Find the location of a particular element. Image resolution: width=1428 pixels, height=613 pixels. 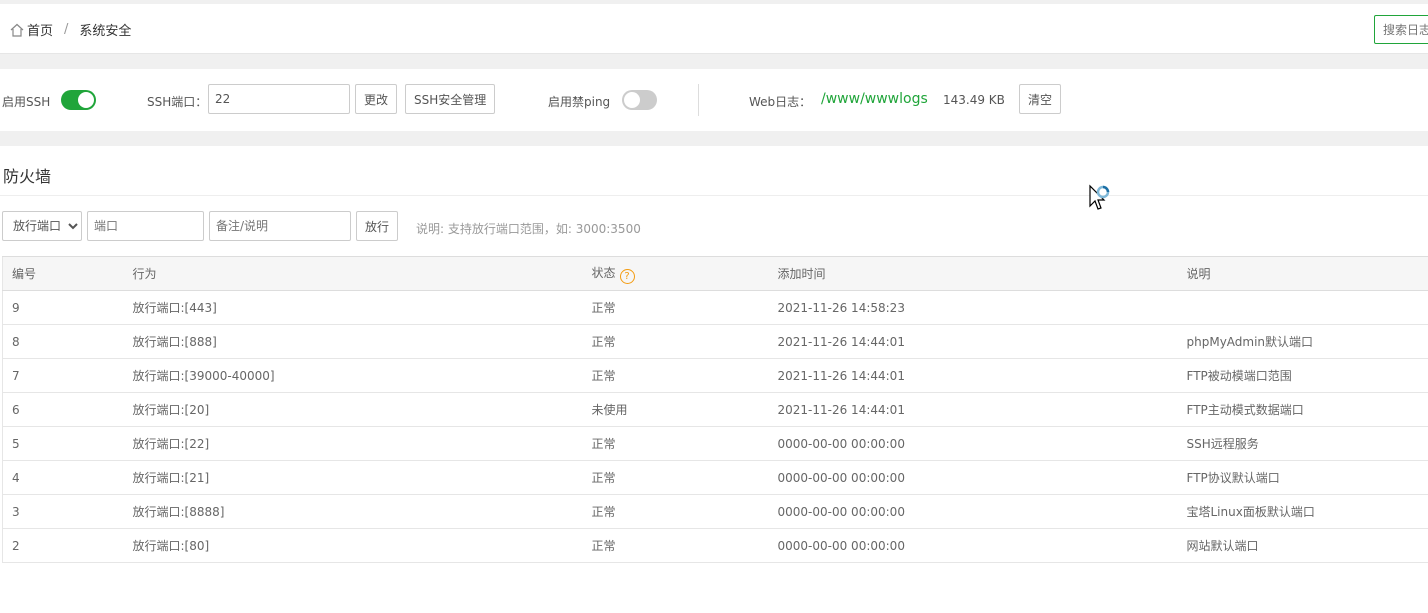

cell-id: 2 is located at coordinates (63, 545).